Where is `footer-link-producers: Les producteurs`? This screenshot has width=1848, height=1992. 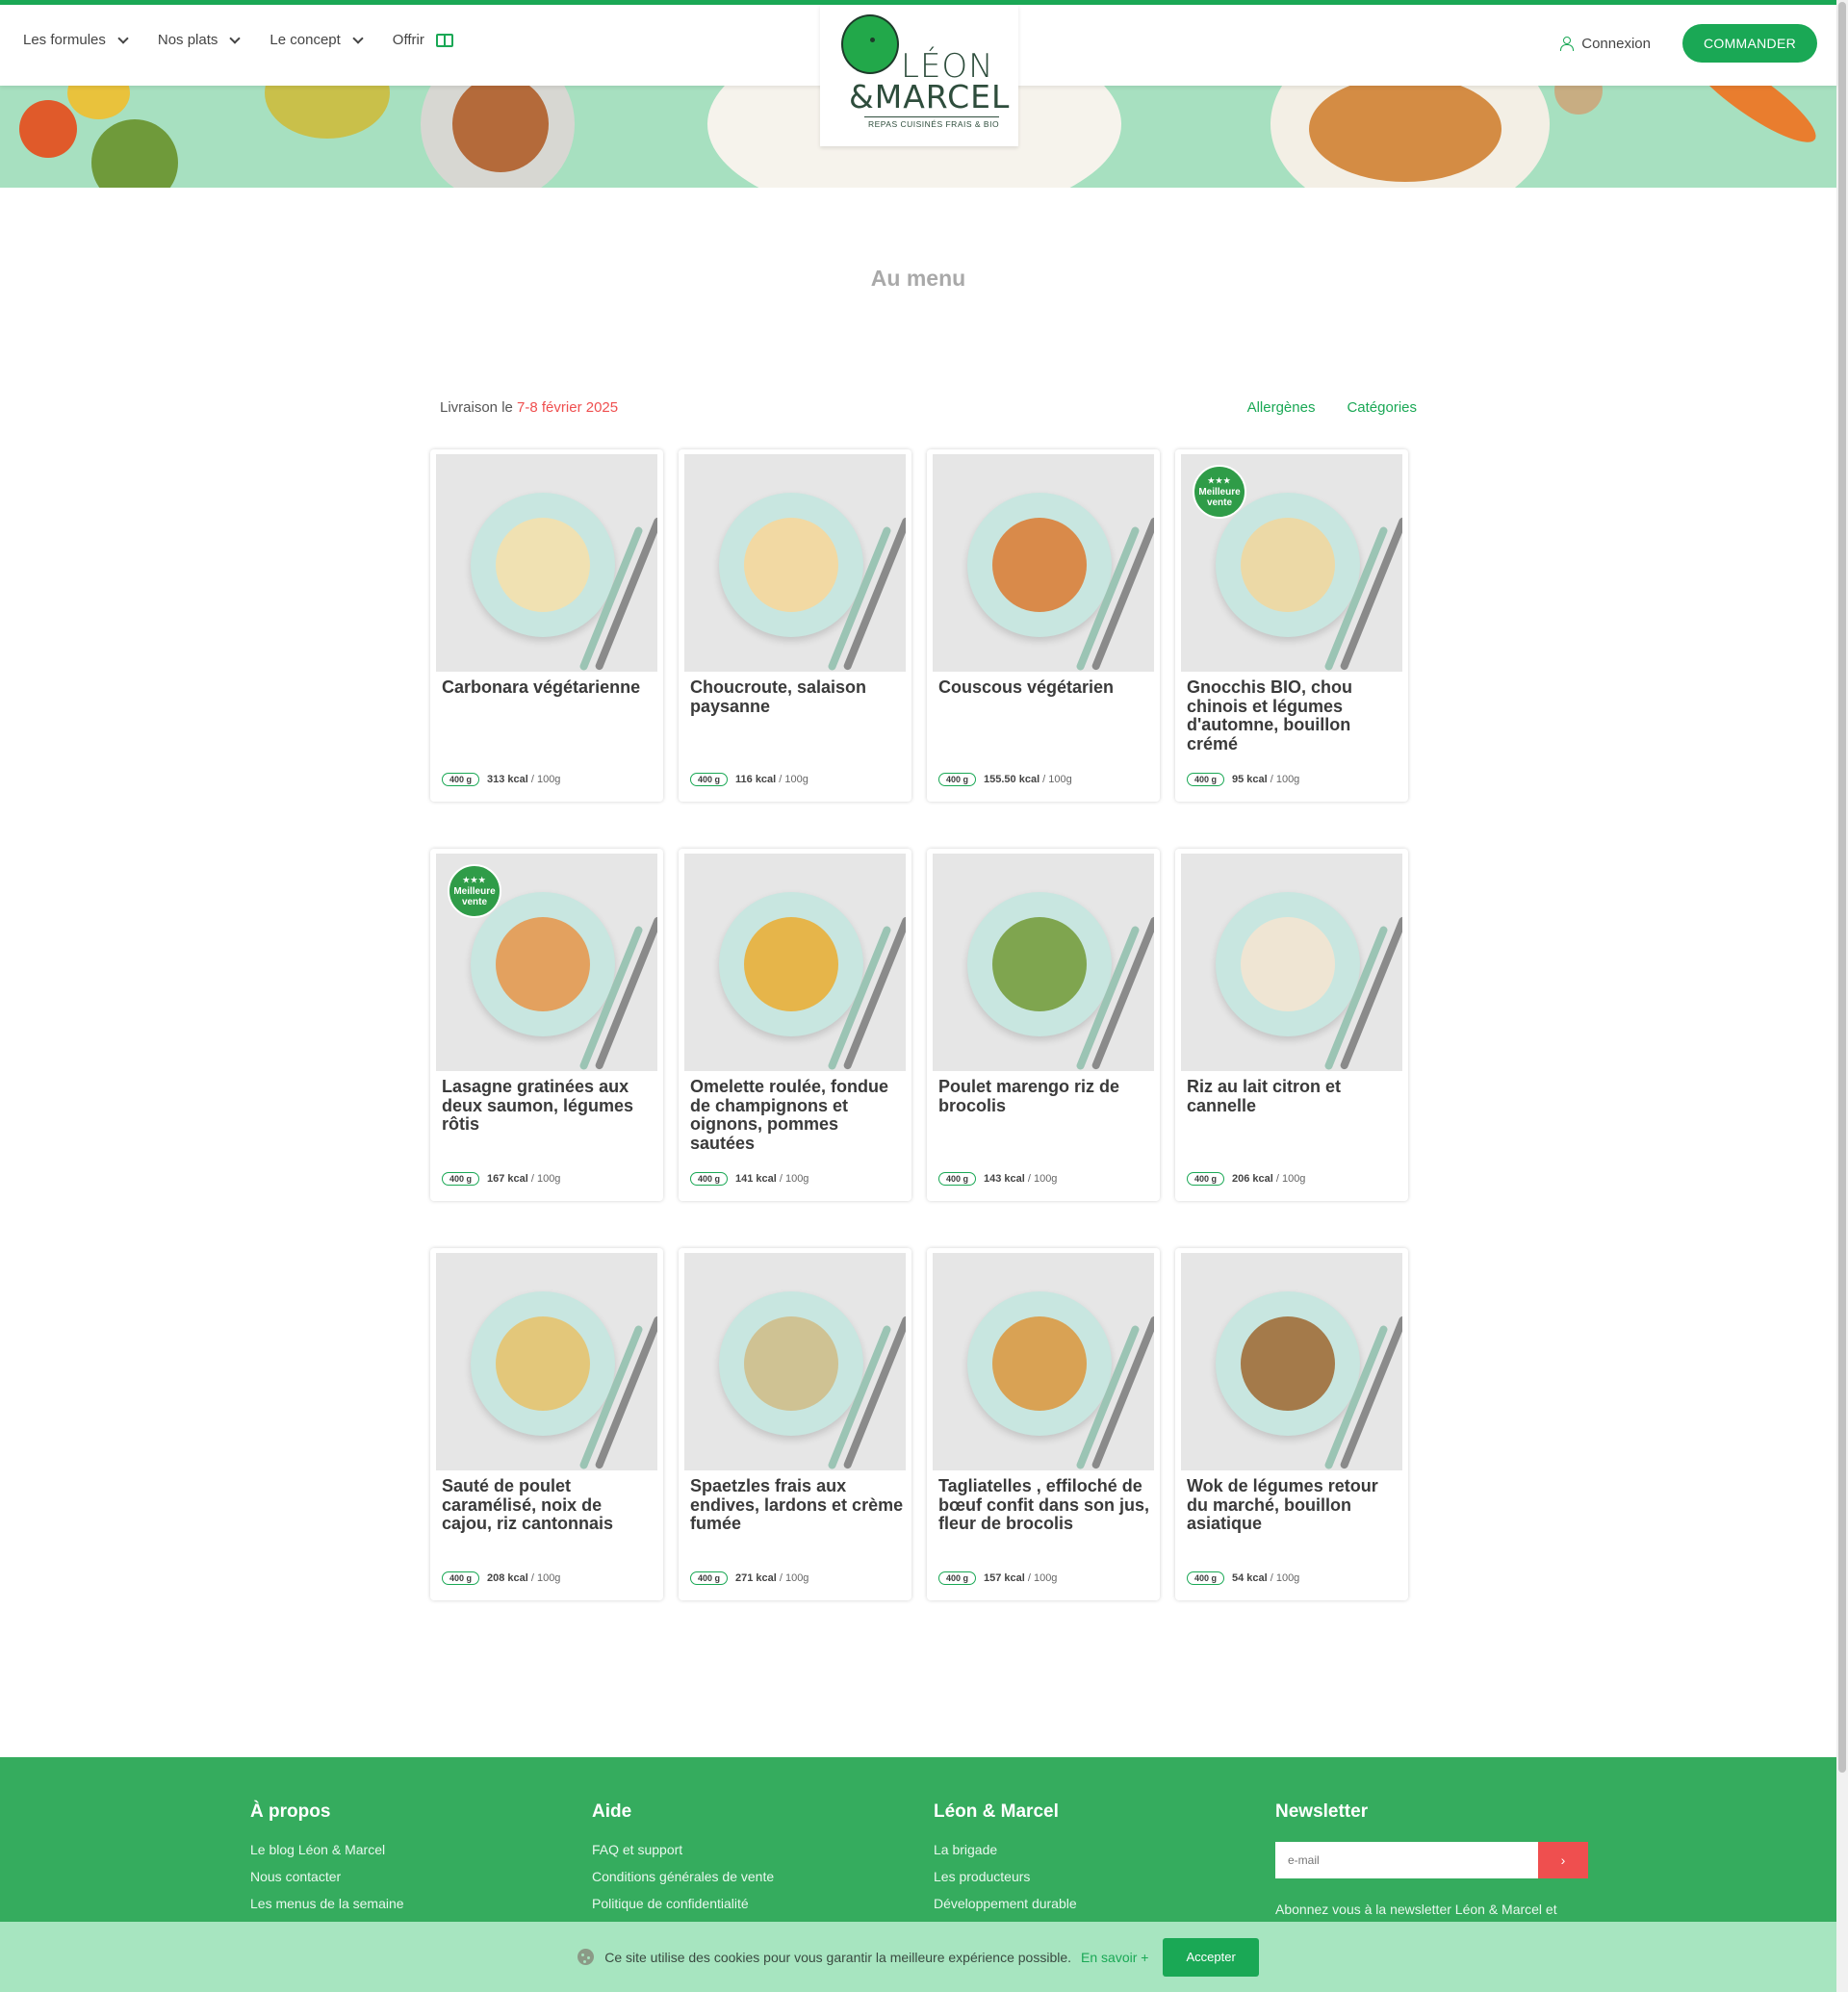 footer-link-producers: Les producteurs is located at coordinates (1005, 1876).